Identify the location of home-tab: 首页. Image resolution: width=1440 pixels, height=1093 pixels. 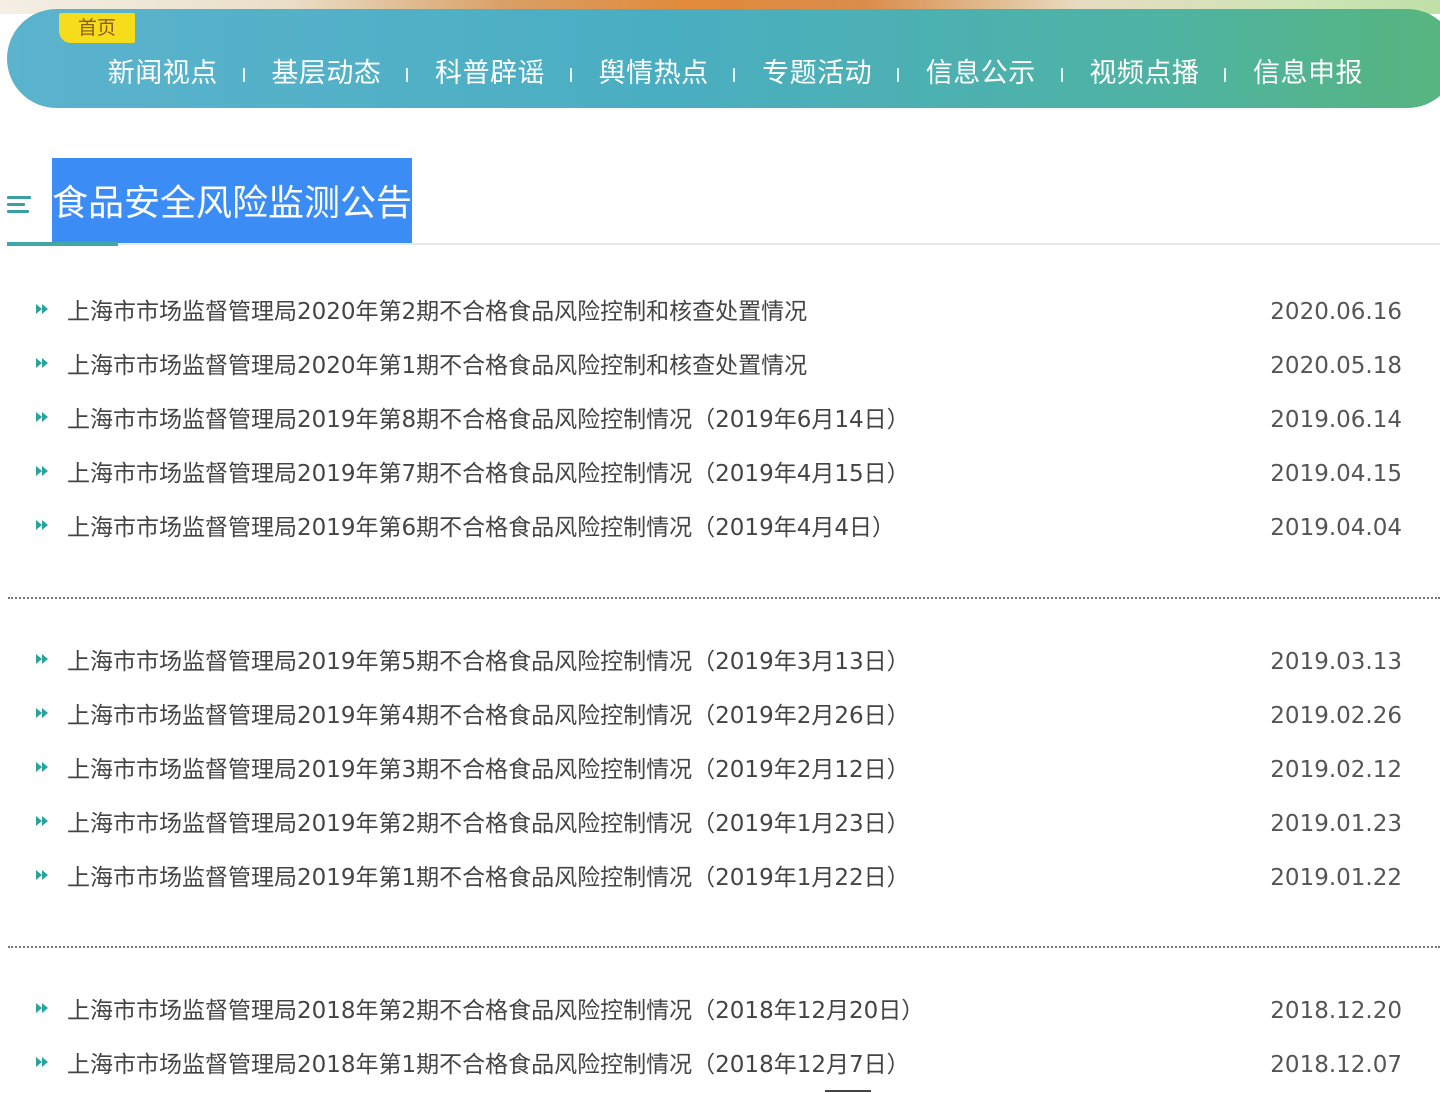
(97, 28).